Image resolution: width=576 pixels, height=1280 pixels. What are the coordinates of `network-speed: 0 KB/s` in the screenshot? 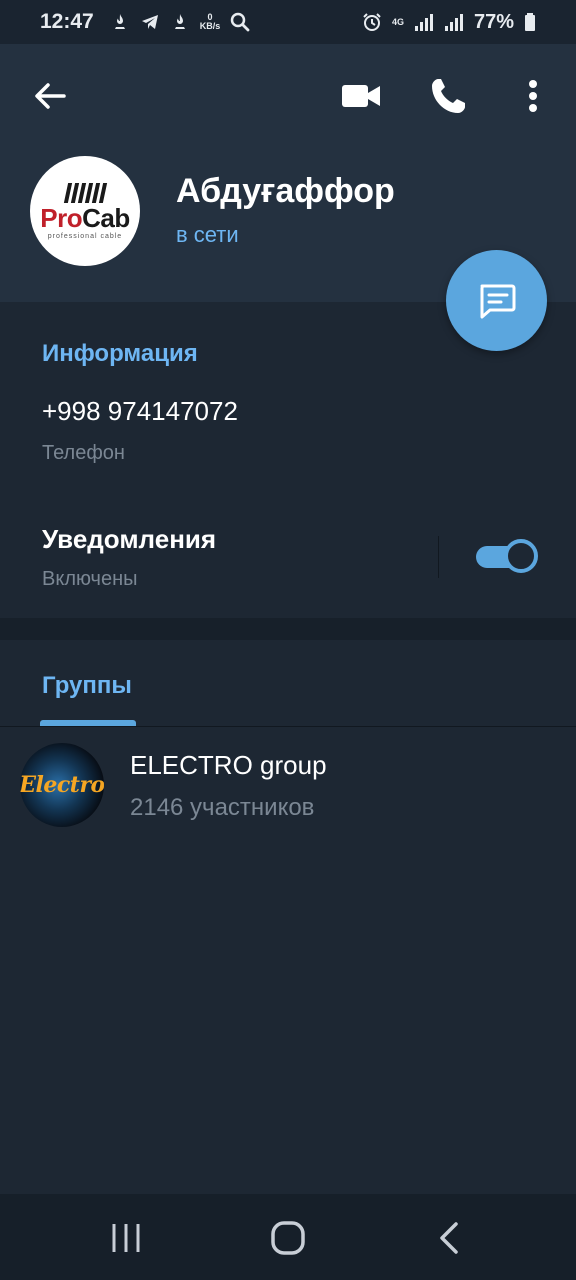 It's located at (210, 22).